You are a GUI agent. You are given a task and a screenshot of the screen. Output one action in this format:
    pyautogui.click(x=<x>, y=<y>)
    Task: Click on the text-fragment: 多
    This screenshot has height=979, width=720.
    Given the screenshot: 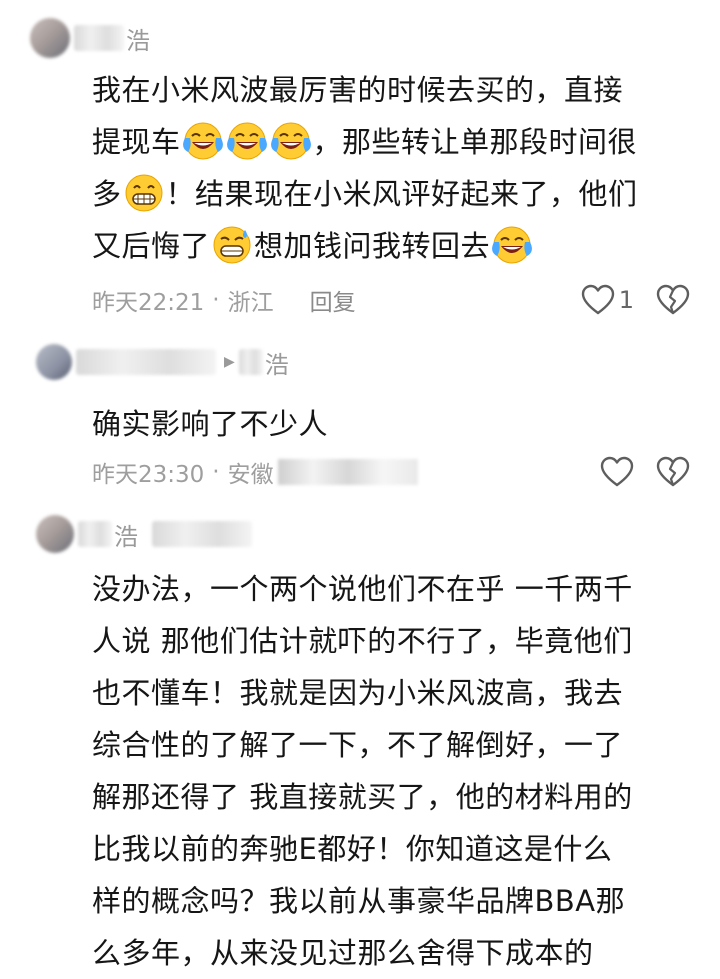 What is the action you would take?
    pyautogui.click(x=107, y=194)
    